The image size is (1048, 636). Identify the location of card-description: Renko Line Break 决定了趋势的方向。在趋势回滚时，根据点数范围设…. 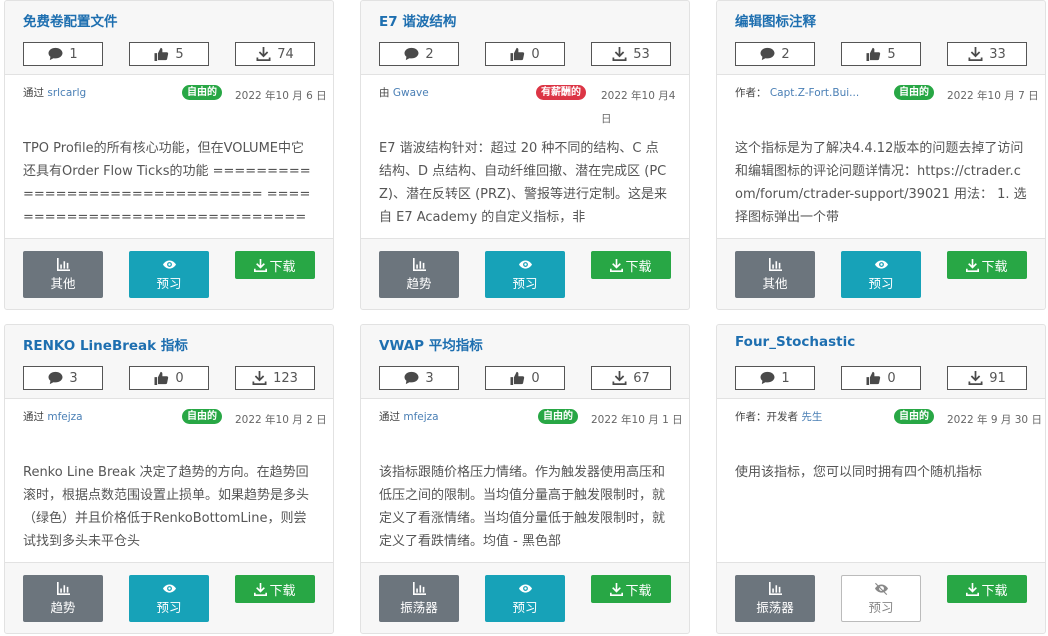
(166, 507).